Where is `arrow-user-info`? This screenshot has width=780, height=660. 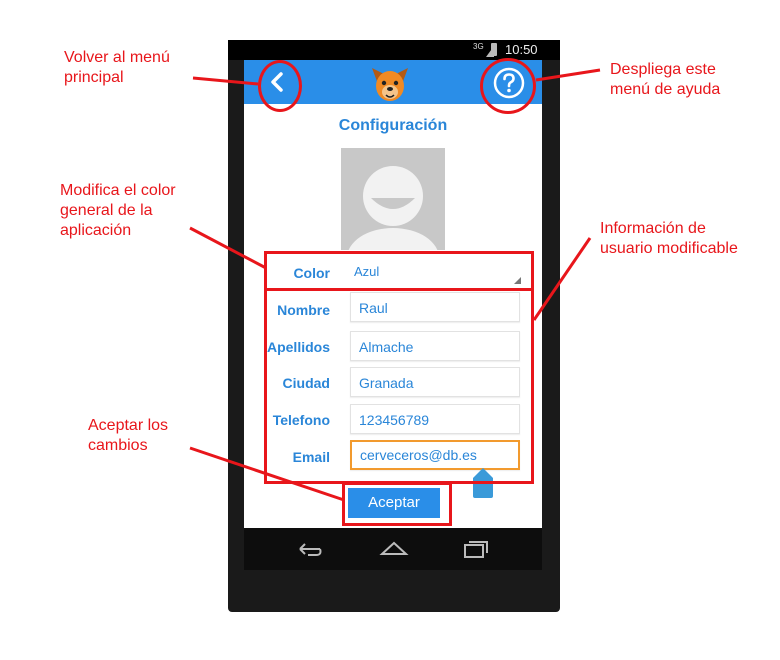
arrow-user-info is located at coordinates (562, 279).